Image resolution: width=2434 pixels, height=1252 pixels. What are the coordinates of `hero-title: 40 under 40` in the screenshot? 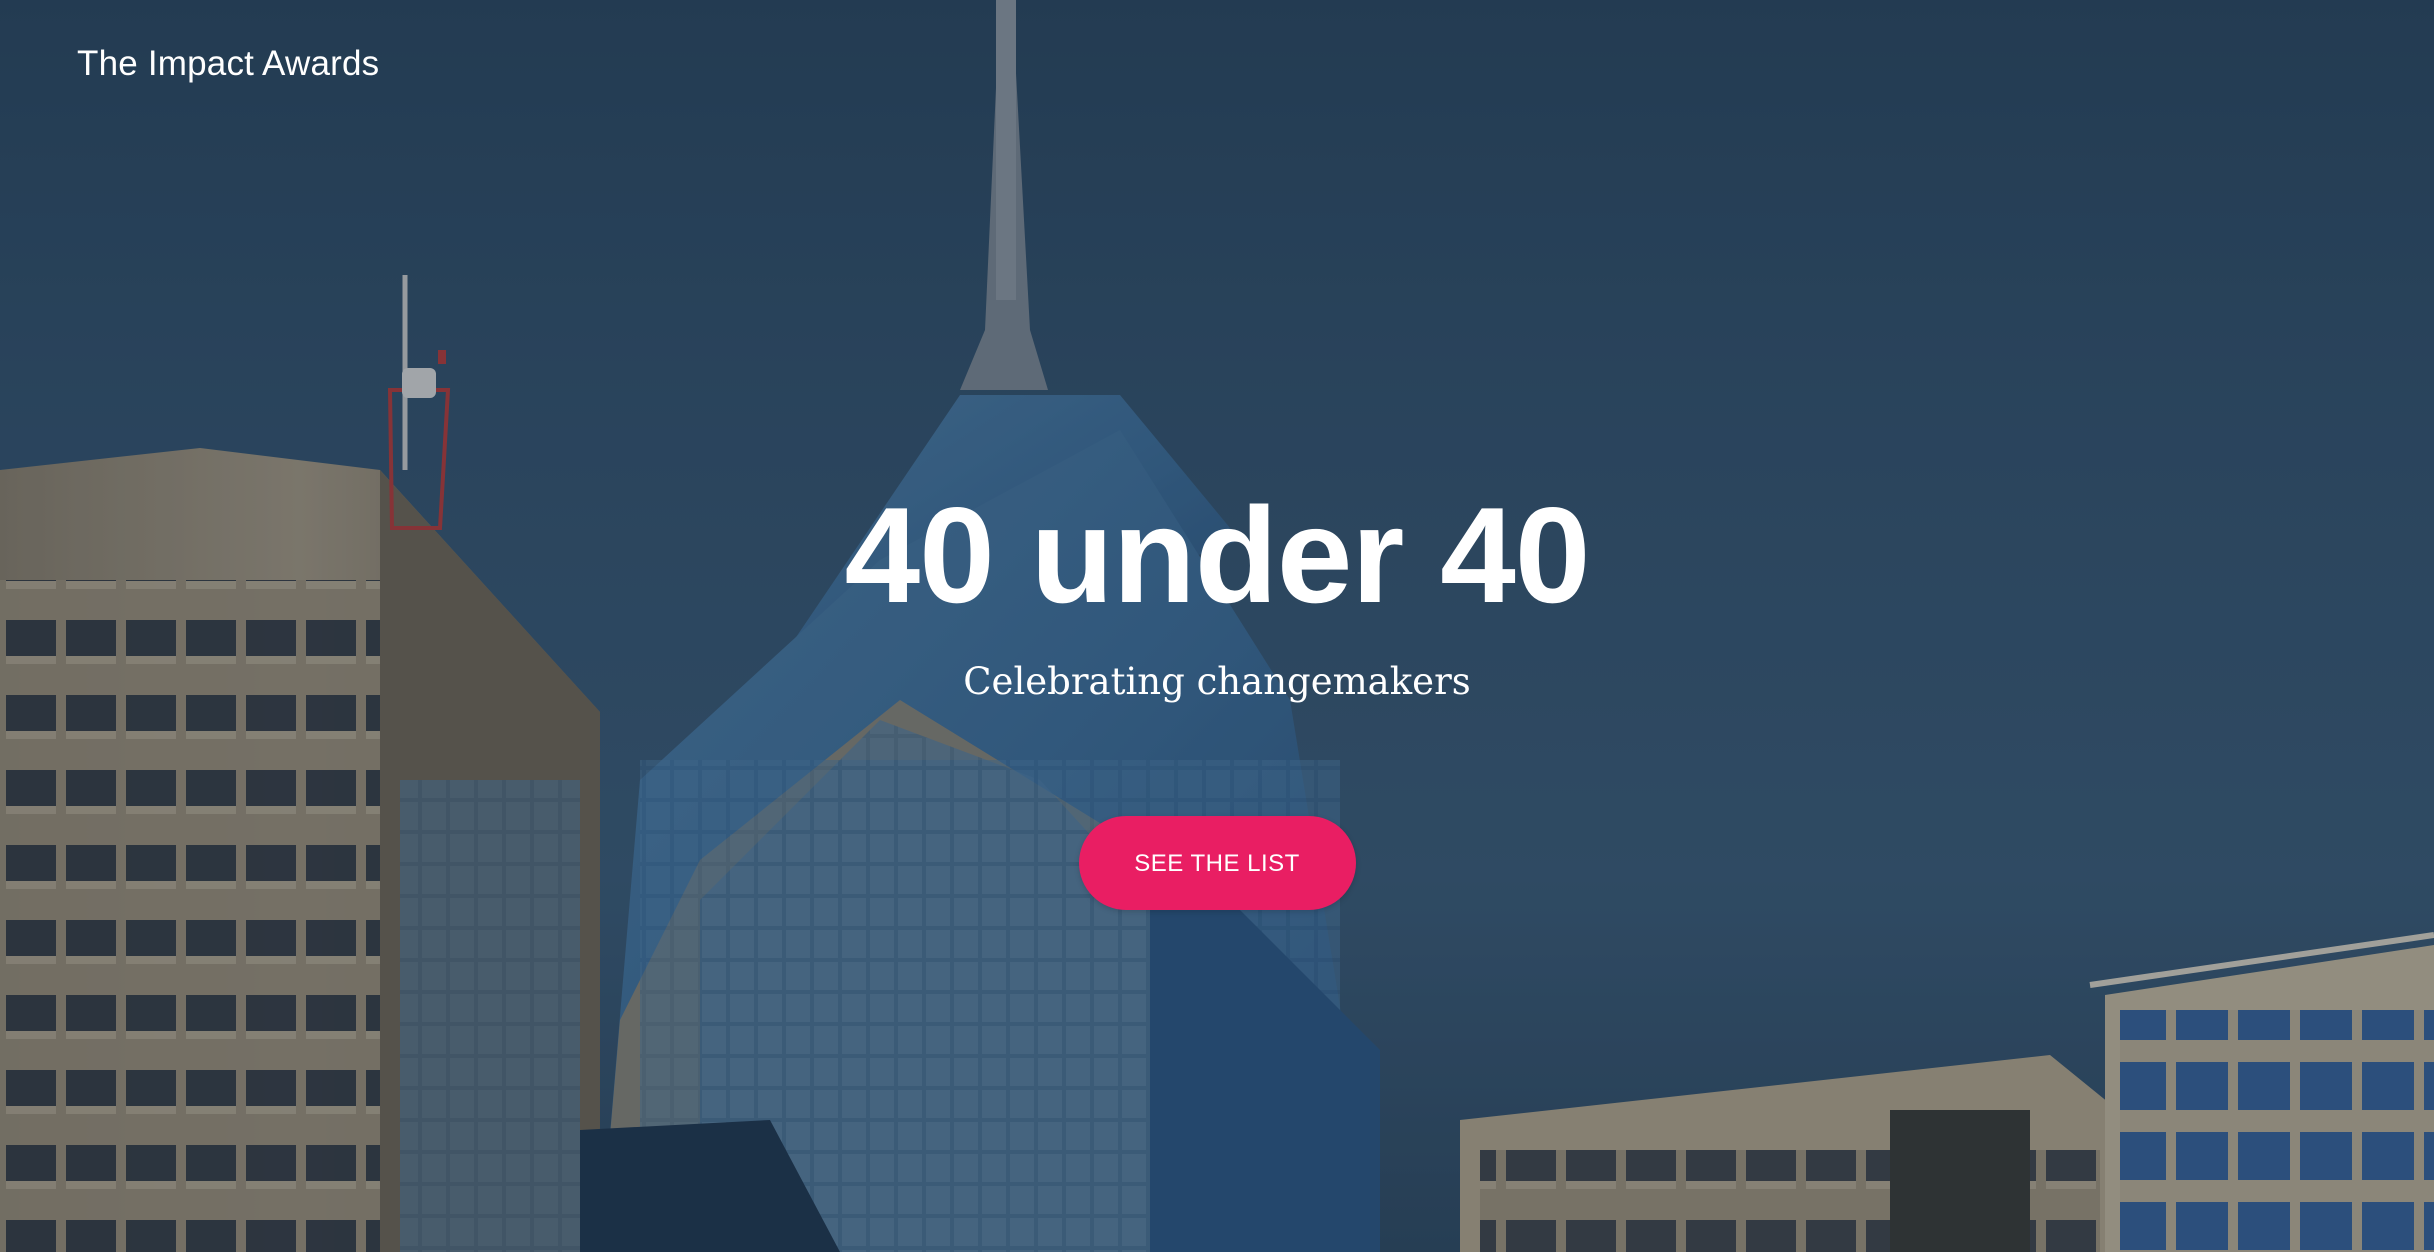 It's located at (1217, 555).